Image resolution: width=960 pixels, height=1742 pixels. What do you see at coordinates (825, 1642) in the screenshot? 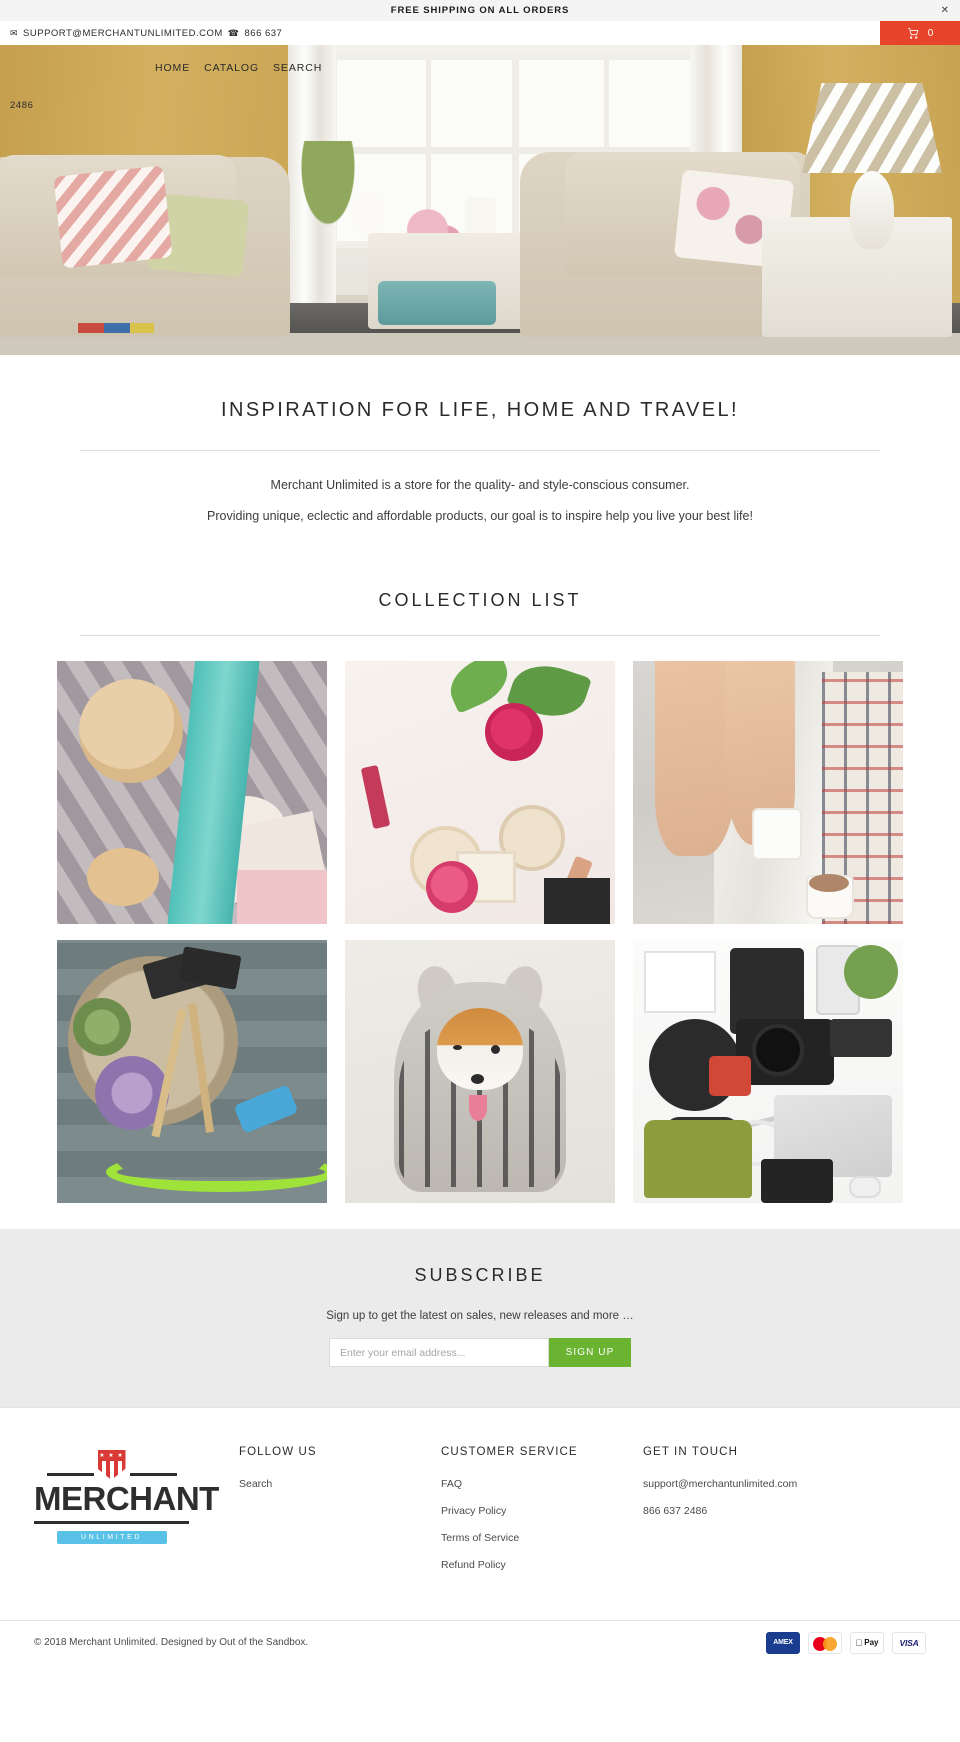
I see `mastercard-icon` at bounding box center [825, 1642].